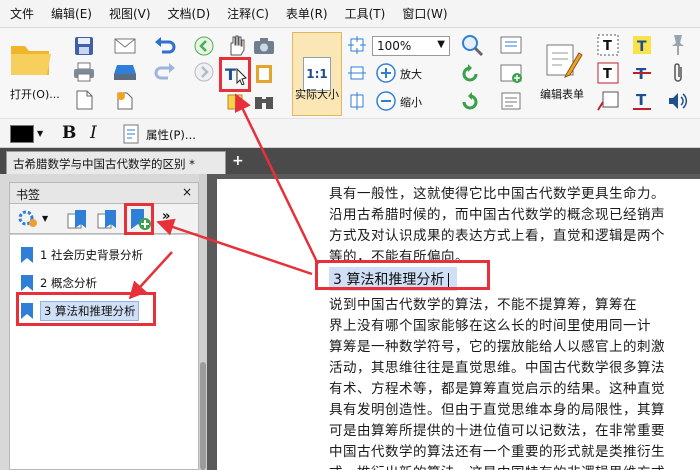 The width and height of the screenshot is (700, 470). What do you see at coordinates (203, 416) in the screenshot?
I see `panel-scrollbar-thumb` at bounding box center [203, 416].